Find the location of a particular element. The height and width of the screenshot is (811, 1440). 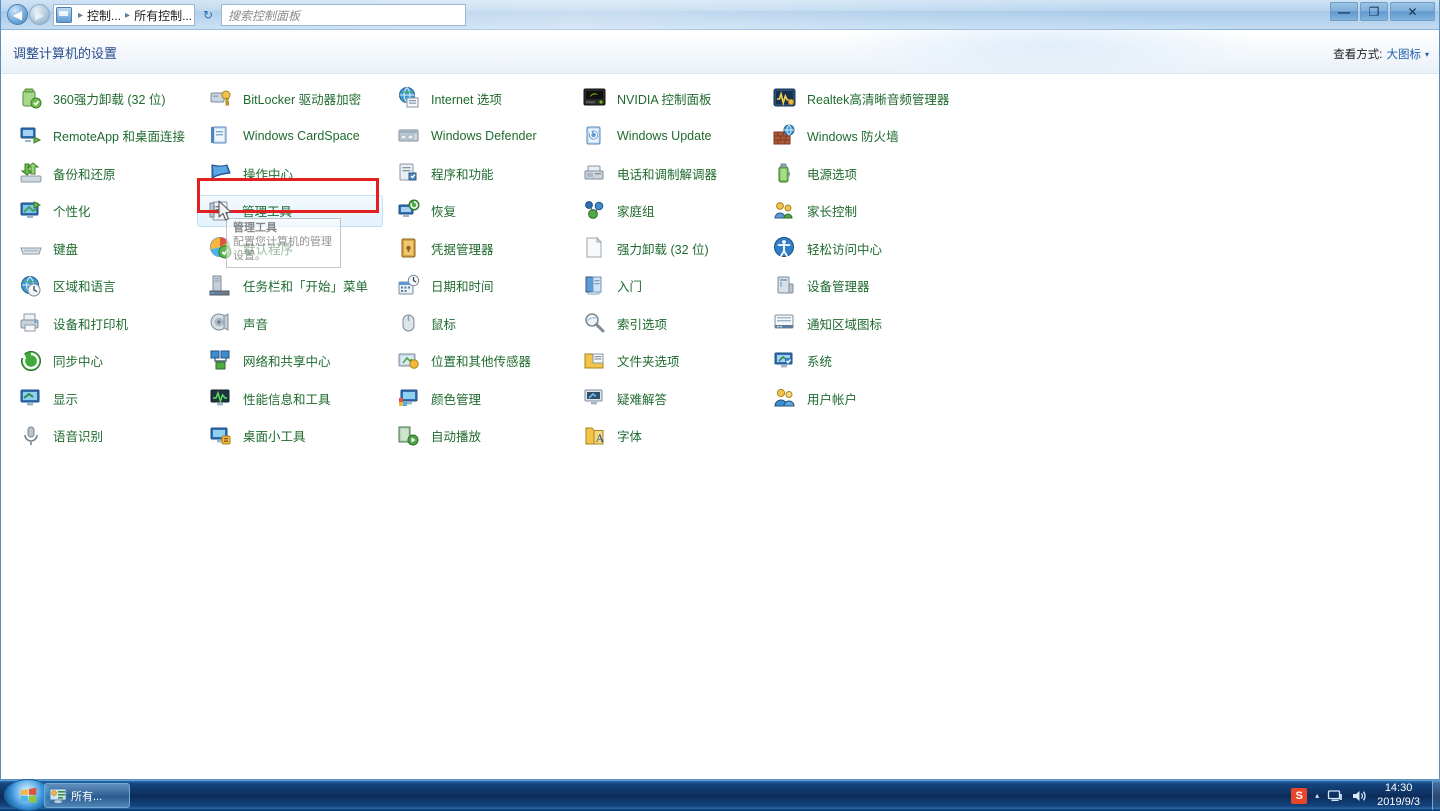

control-panel-item: Windows Update is located at coordinates (642, 136).